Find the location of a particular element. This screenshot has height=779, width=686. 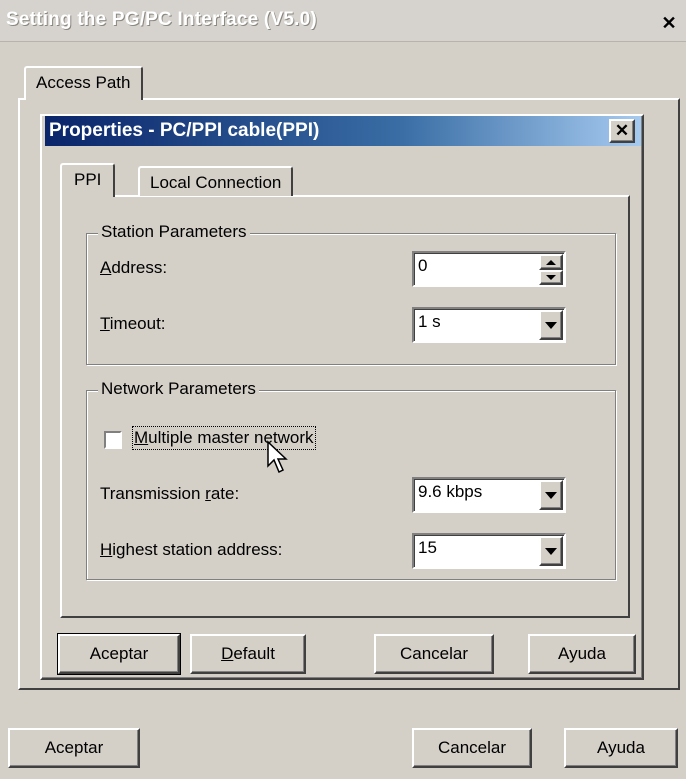

highest-station-select: 15 is located at coordinates (489, 551).